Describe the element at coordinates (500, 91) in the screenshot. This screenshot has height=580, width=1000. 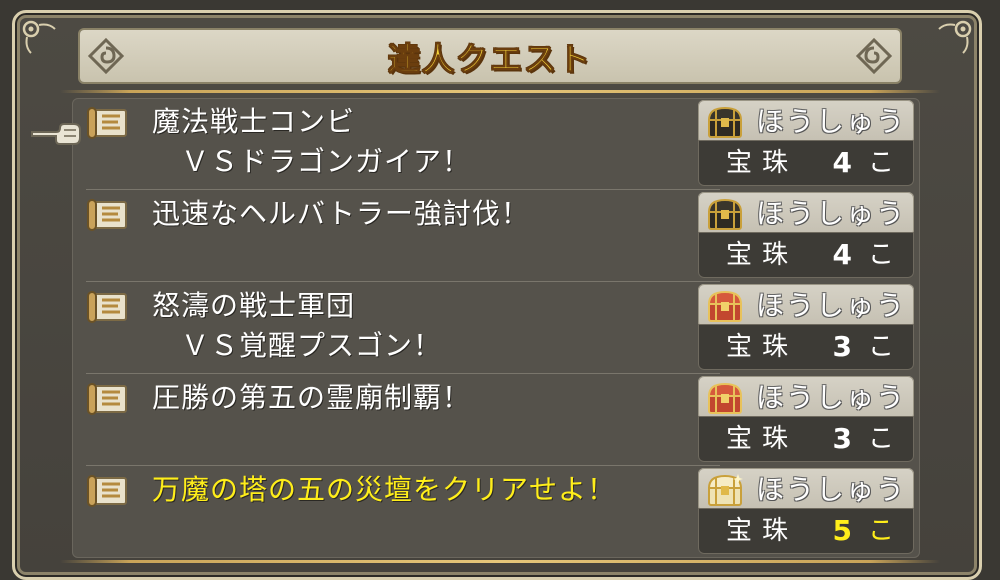
I see `title-divider` at that location.